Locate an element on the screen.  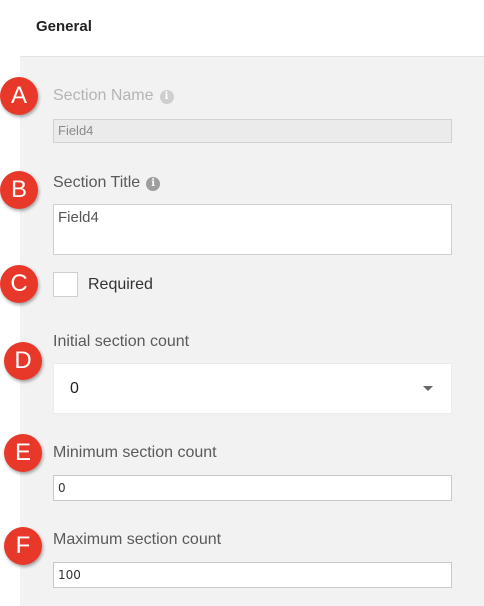
section-title-label-row: Section Title i is located at coordinates (107, 183).